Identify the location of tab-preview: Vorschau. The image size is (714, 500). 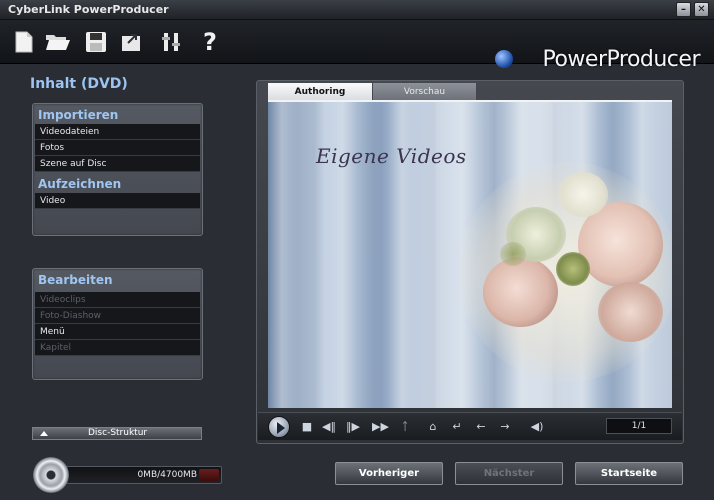
(424, 92).